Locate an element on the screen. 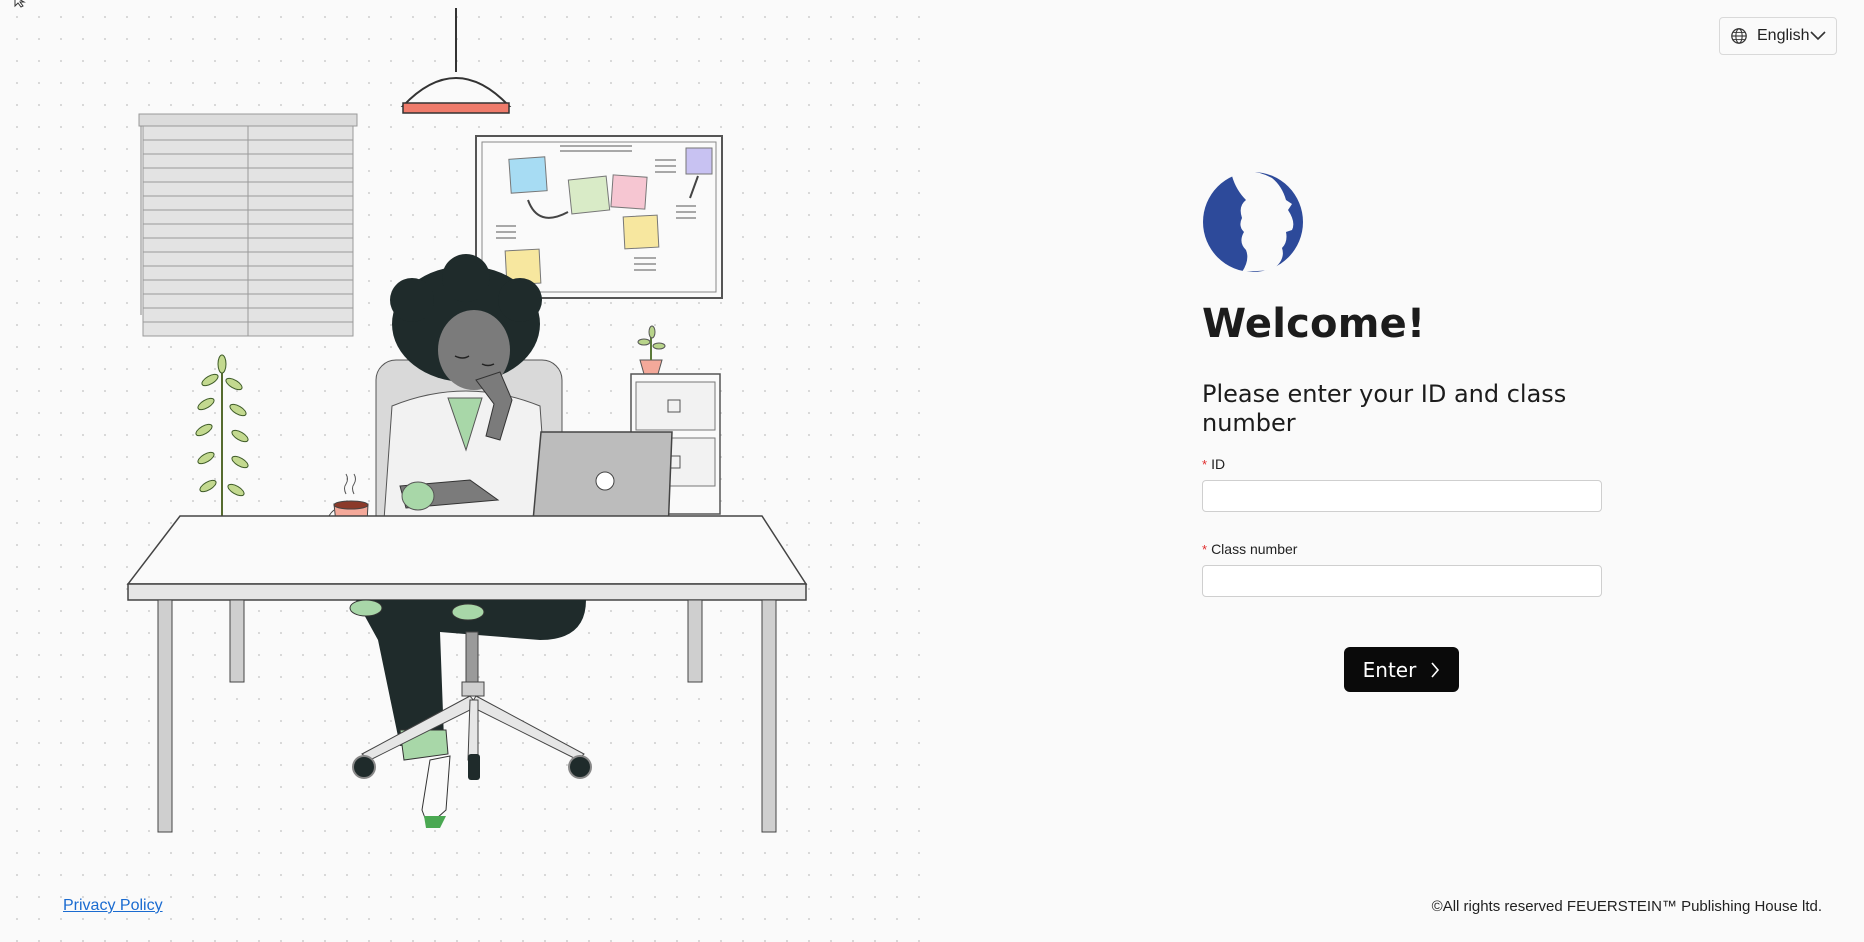  mouse-cursor-icon is located at coordinates (20, 4).